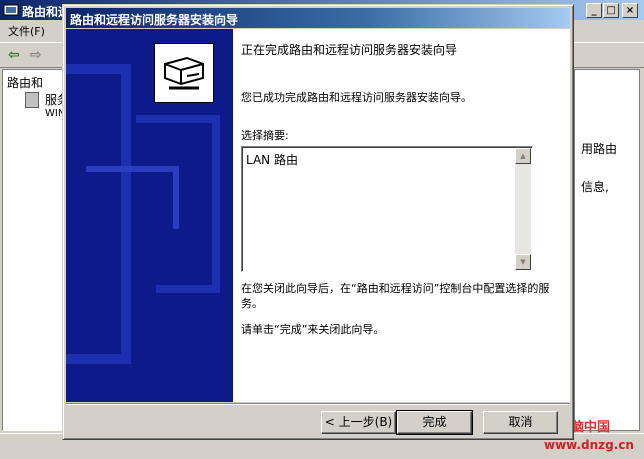  I want to click on tree-item-routing: 路由和, so click(25, 82).